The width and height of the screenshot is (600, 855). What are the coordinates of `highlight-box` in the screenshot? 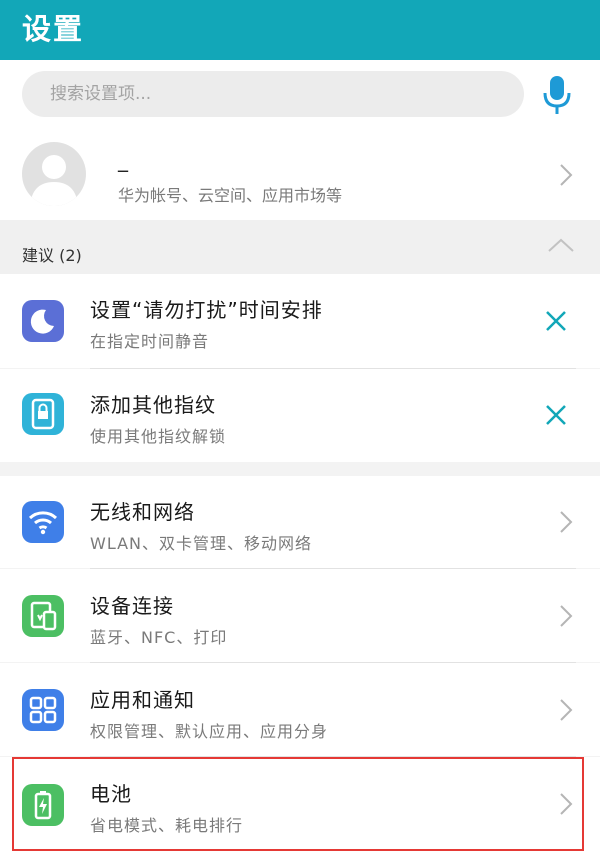 It's located at (298, 804).